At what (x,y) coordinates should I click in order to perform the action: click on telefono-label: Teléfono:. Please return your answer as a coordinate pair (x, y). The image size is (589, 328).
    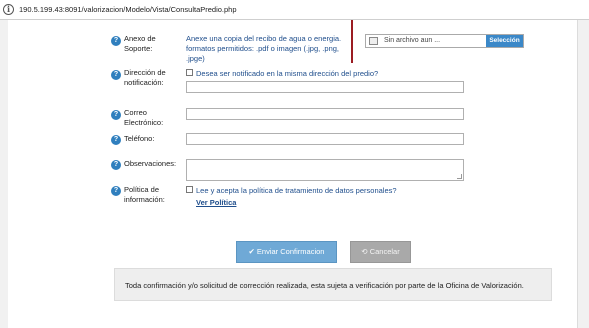
    Looking at the image, I should click on (139, 138).